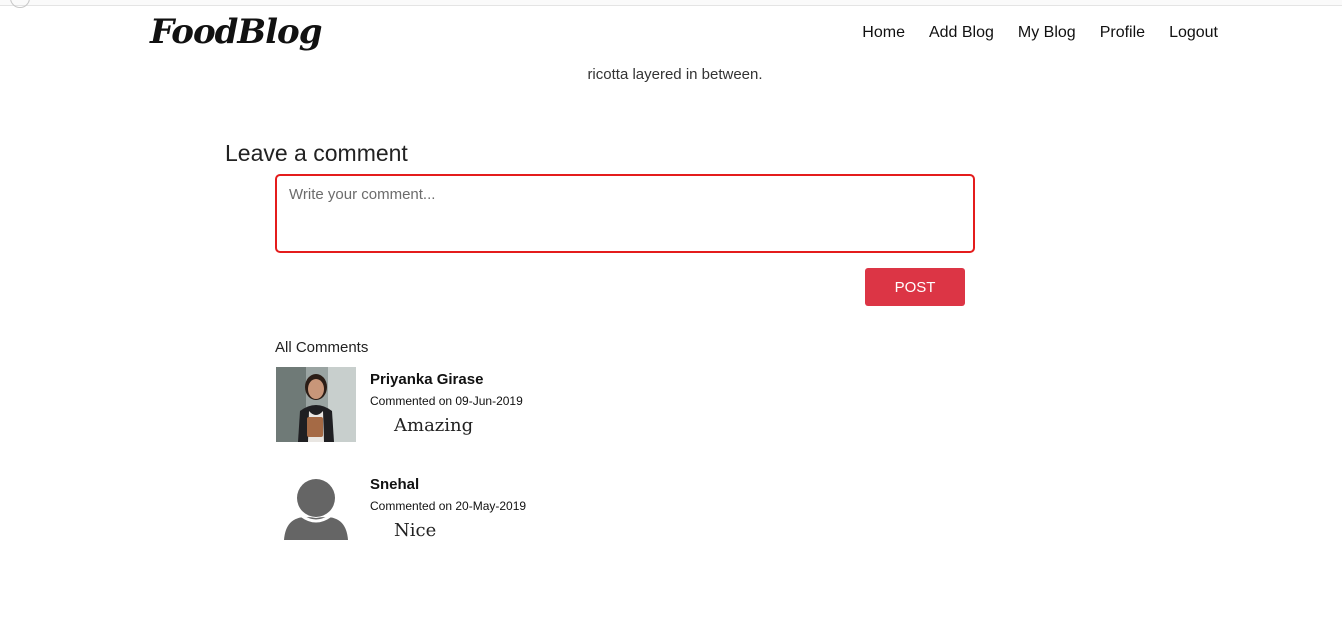  I want to click on default-user-icon, so click(316, 509).